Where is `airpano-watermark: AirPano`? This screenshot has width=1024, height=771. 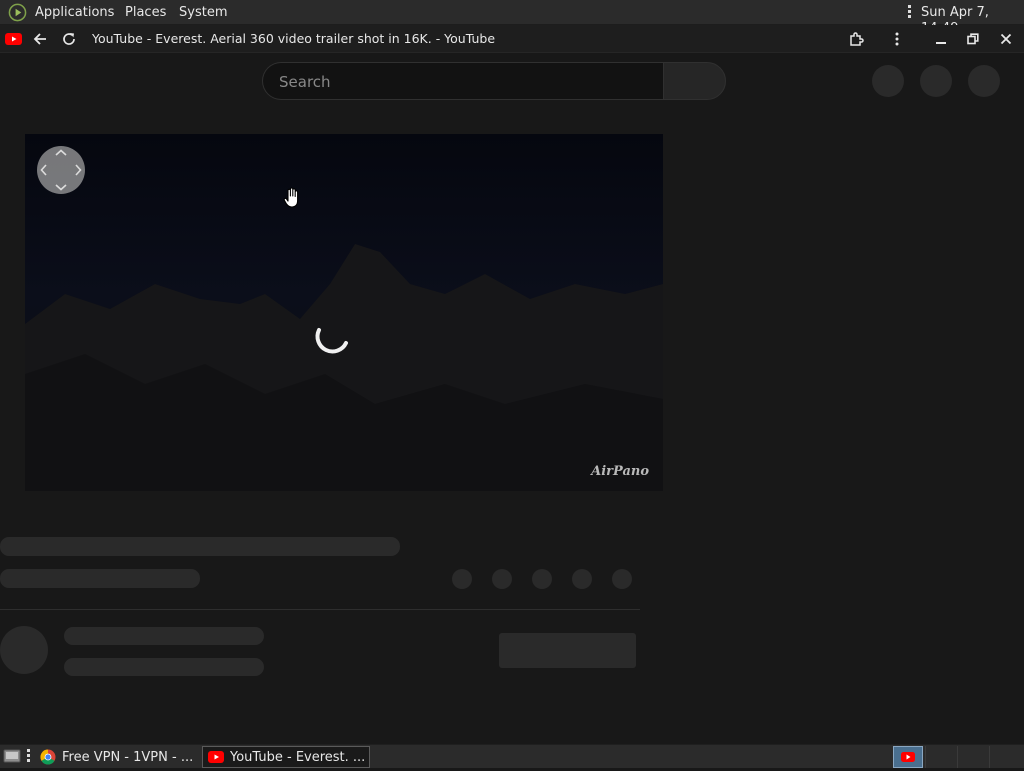
airpano-watermark: AirPano is located at coordinates (620, 471).